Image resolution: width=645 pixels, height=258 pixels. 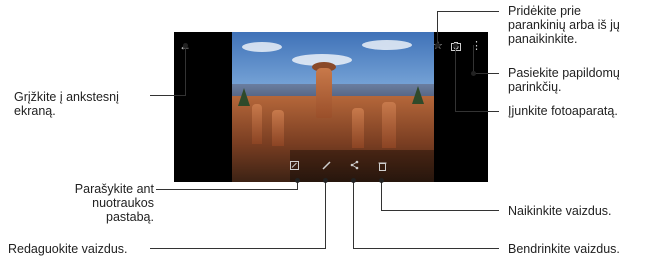 What do you see at coordinates (473, 73) in the screenshot?
I see `connector-dot-more` at bounding box center [473, 73].